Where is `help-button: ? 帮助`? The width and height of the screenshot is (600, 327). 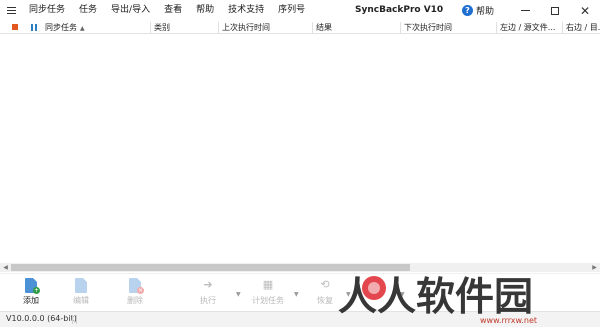
help-button: ? 帮助 is located at coordinates (478, 10).